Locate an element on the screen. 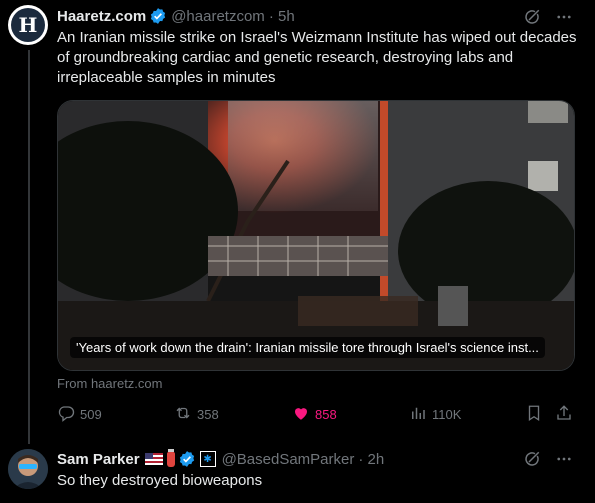 The image size is (595, 503). fire-extinguisher-icon is located at coordinates (170, 457).